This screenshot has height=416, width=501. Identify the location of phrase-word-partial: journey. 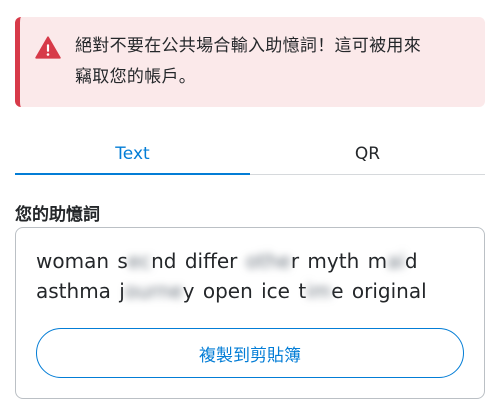
(157, 291).